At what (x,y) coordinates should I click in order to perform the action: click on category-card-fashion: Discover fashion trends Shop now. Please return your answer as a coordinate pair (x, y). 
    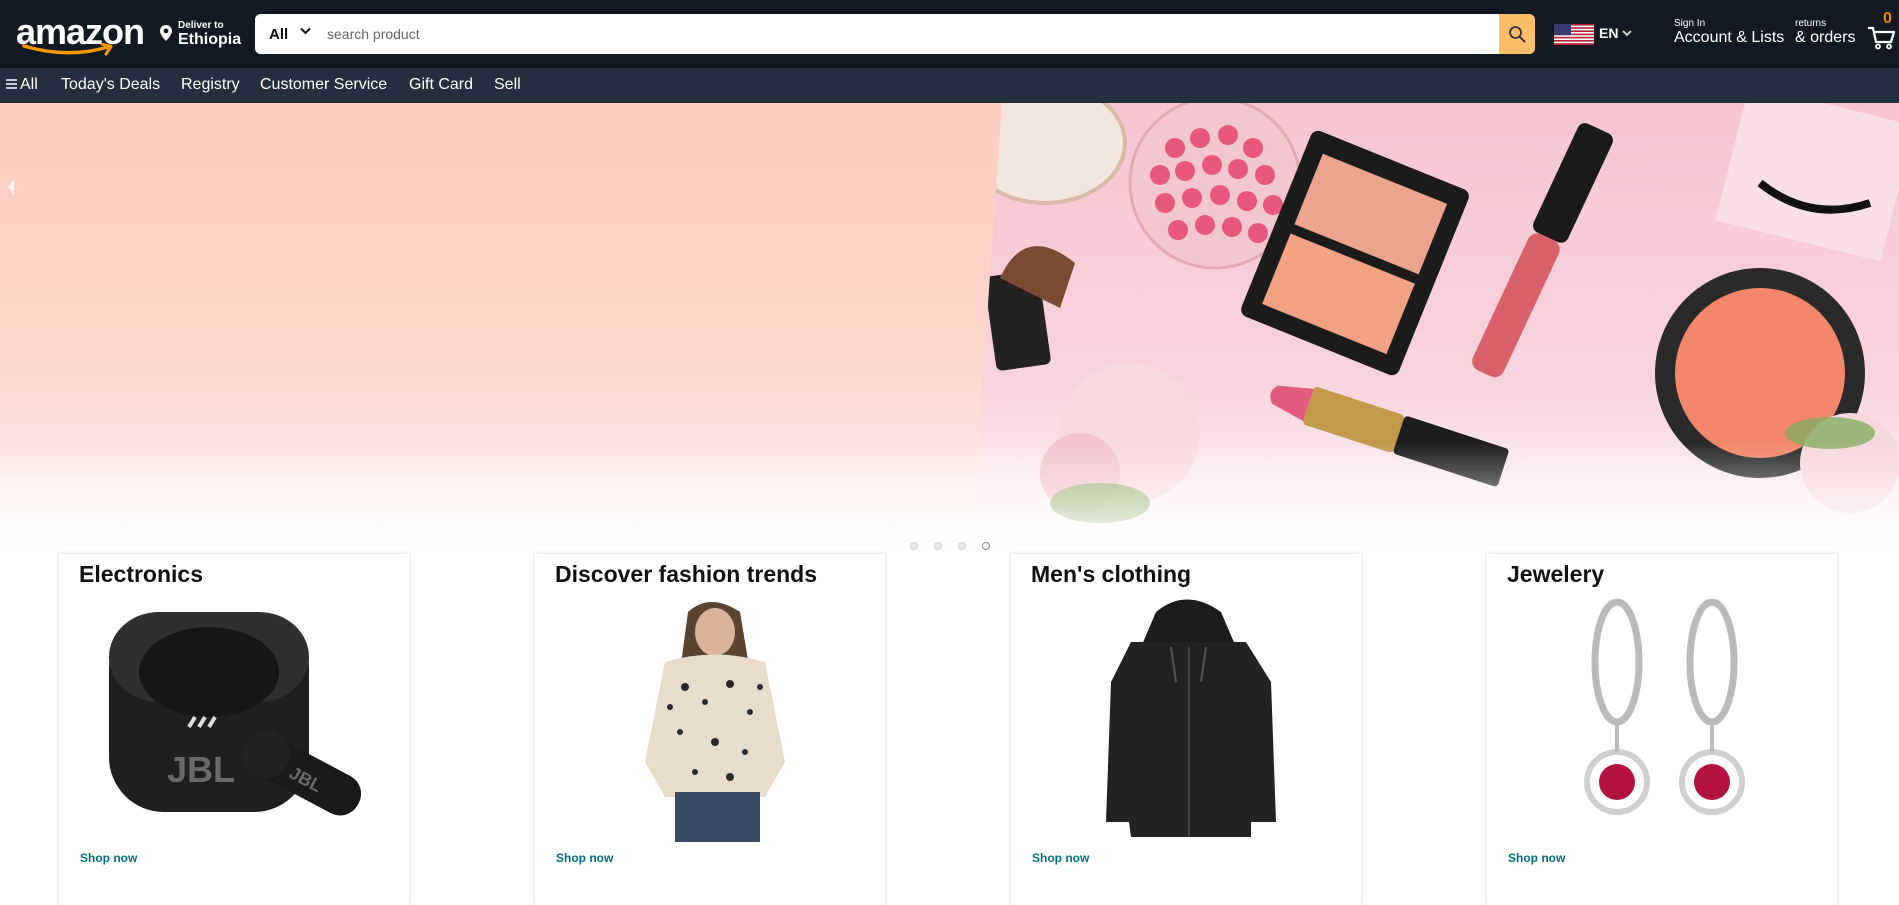
    Looking at the image, I should click on (710, 729).